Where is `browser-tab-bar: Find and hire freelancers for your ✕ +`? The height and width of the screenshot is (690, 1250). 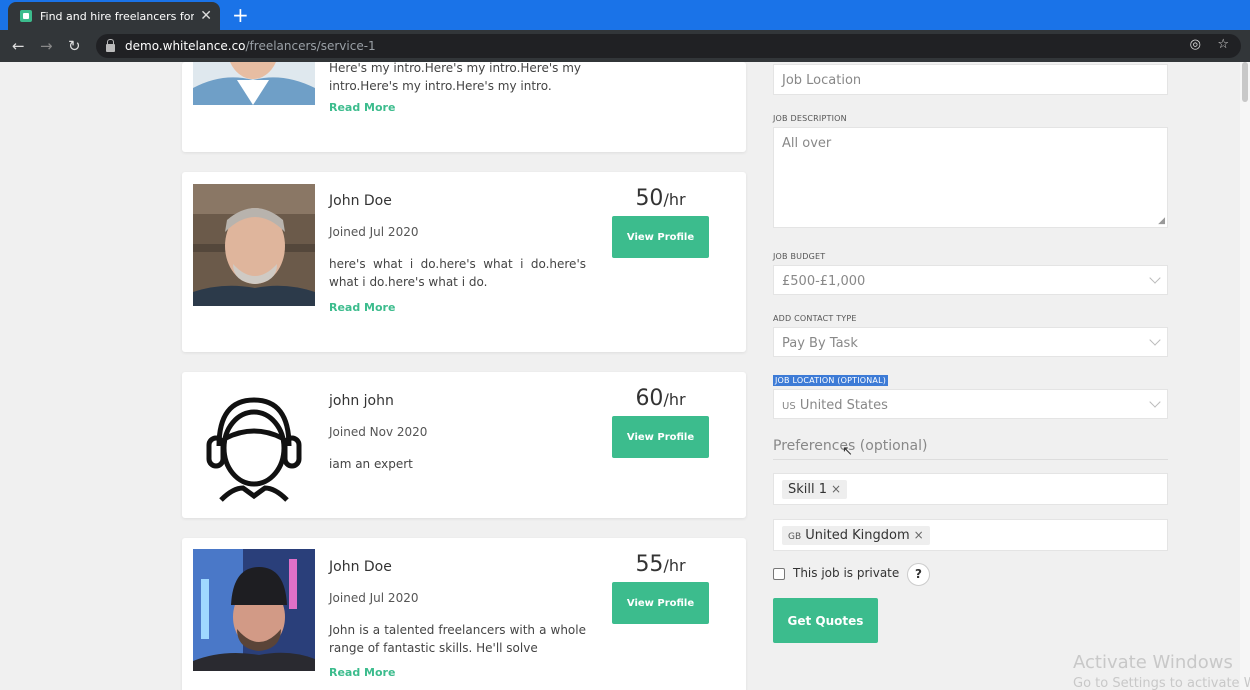 browser-tab-bar: Find and hire freelancers for your ✕ + is located at coordinates (625, 15).